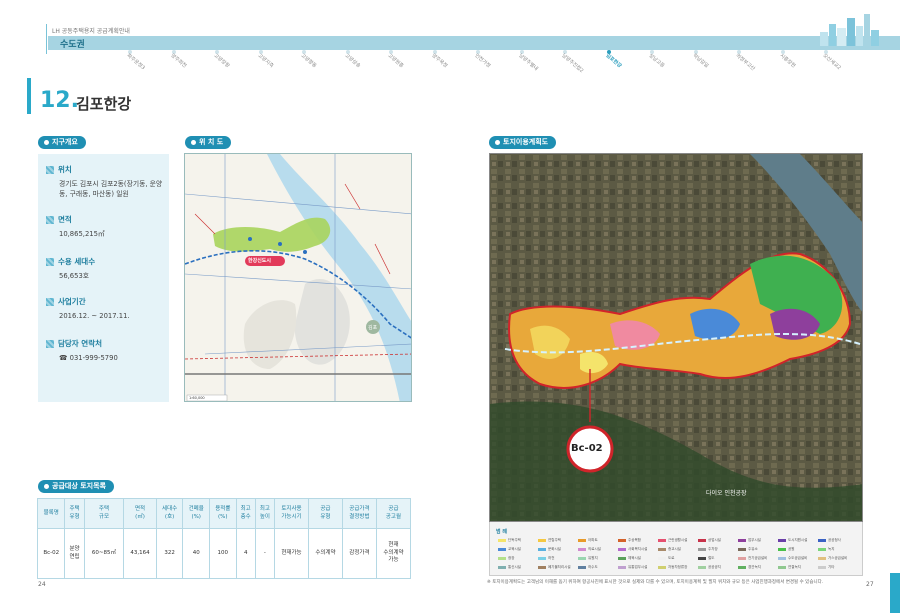 The height and width of the screenshot is (613, 900). Describe the element at coordinates (439, 60) in the screenshot. I see `nav-item-7: 양주옥정` at that location.